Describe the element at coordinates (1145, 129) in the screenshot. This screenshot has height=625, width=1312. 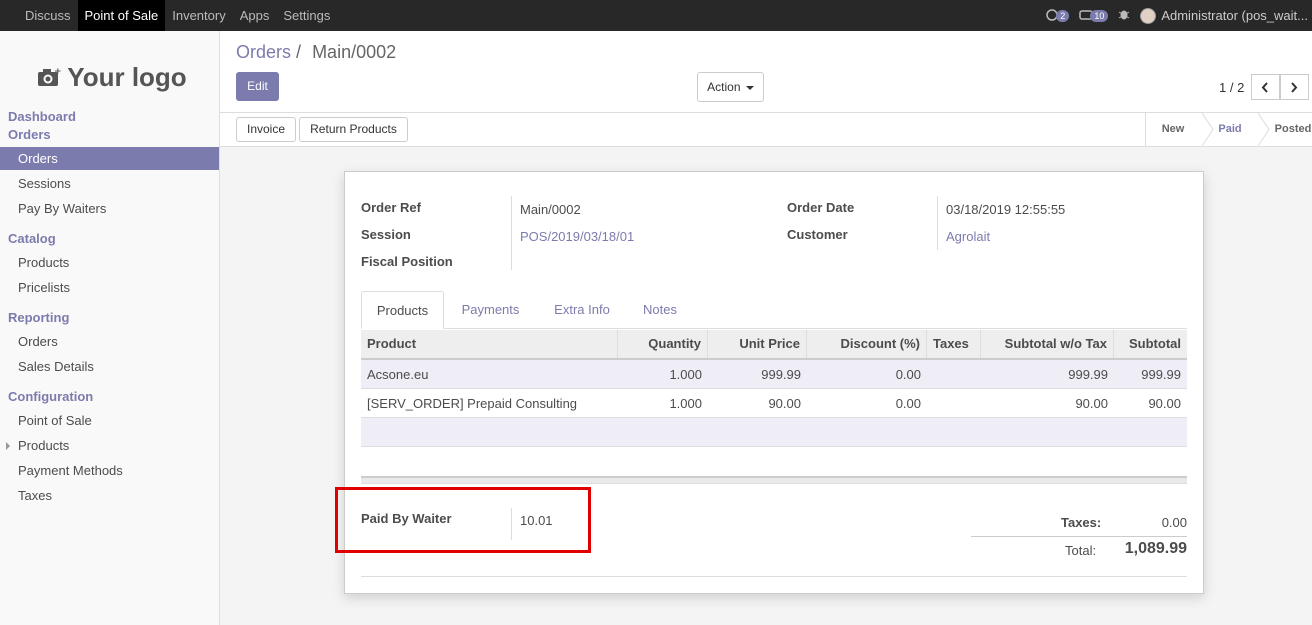
I see `stage-divider` at that location.